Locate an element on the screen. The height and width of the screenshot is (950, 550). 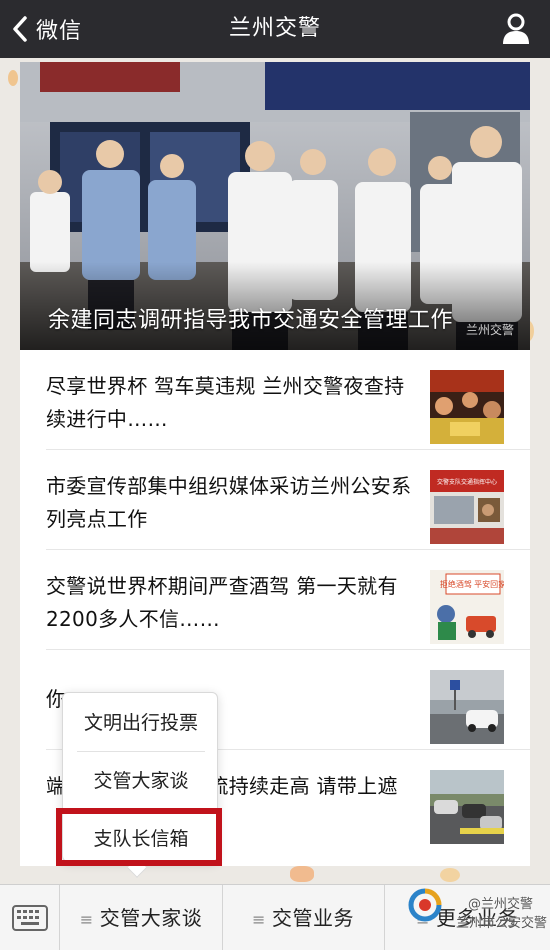
thumbnail-text: 交警支队交通指挥中心 is located at coordinates (467, 482).